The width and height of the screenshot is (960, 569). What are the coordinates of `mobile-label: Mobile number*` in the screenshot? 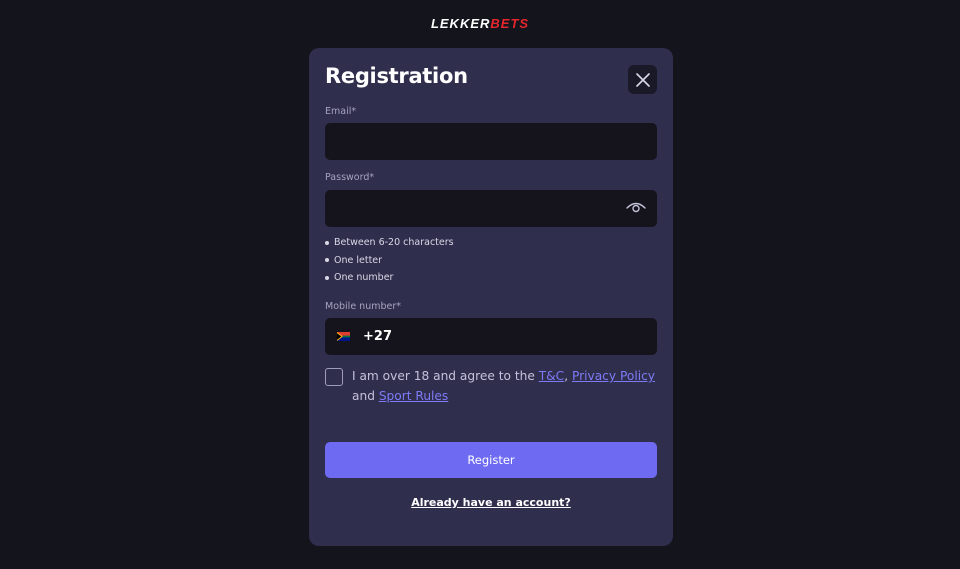 It's located at (363, 306).